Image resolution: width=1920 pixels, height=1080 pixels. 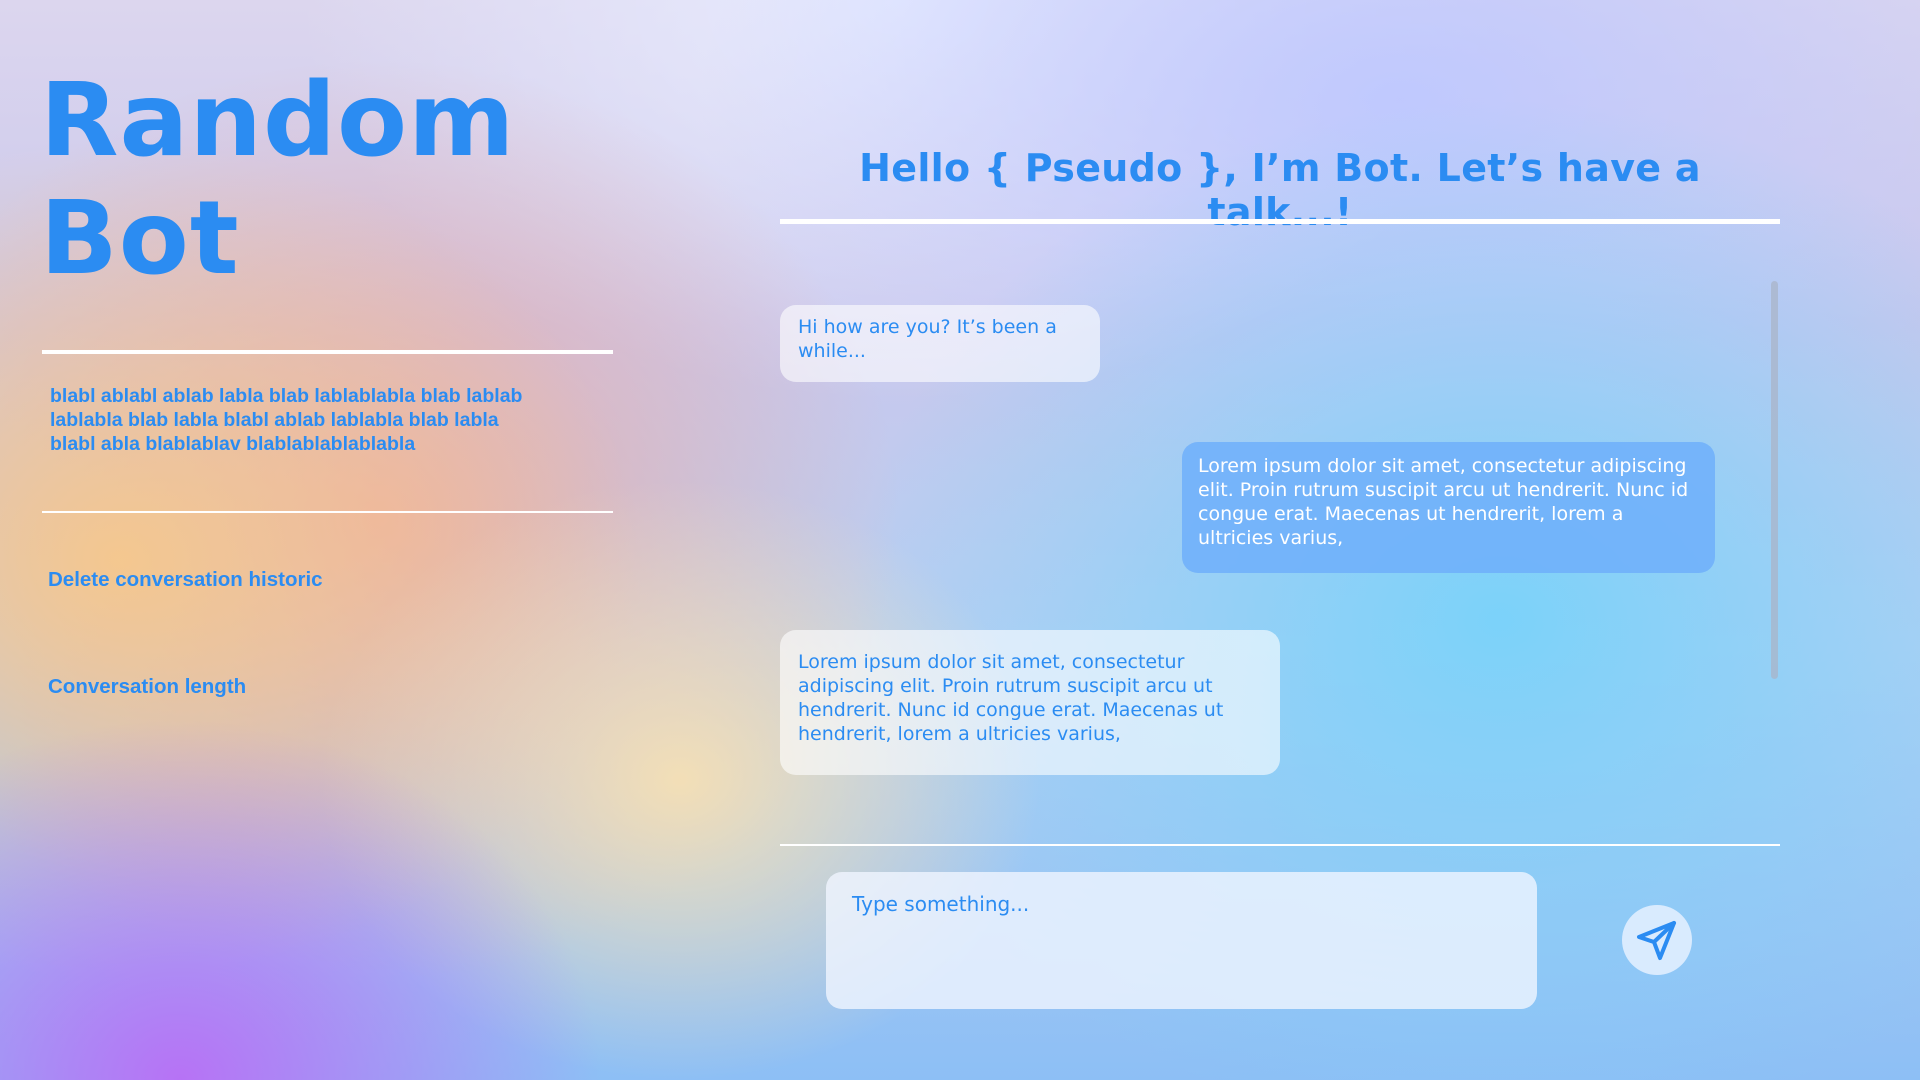 What do you see at coordinates (1774, 480) in the screenshot?
I see `chat-scrollbar` at bounding box center [1774, 480].